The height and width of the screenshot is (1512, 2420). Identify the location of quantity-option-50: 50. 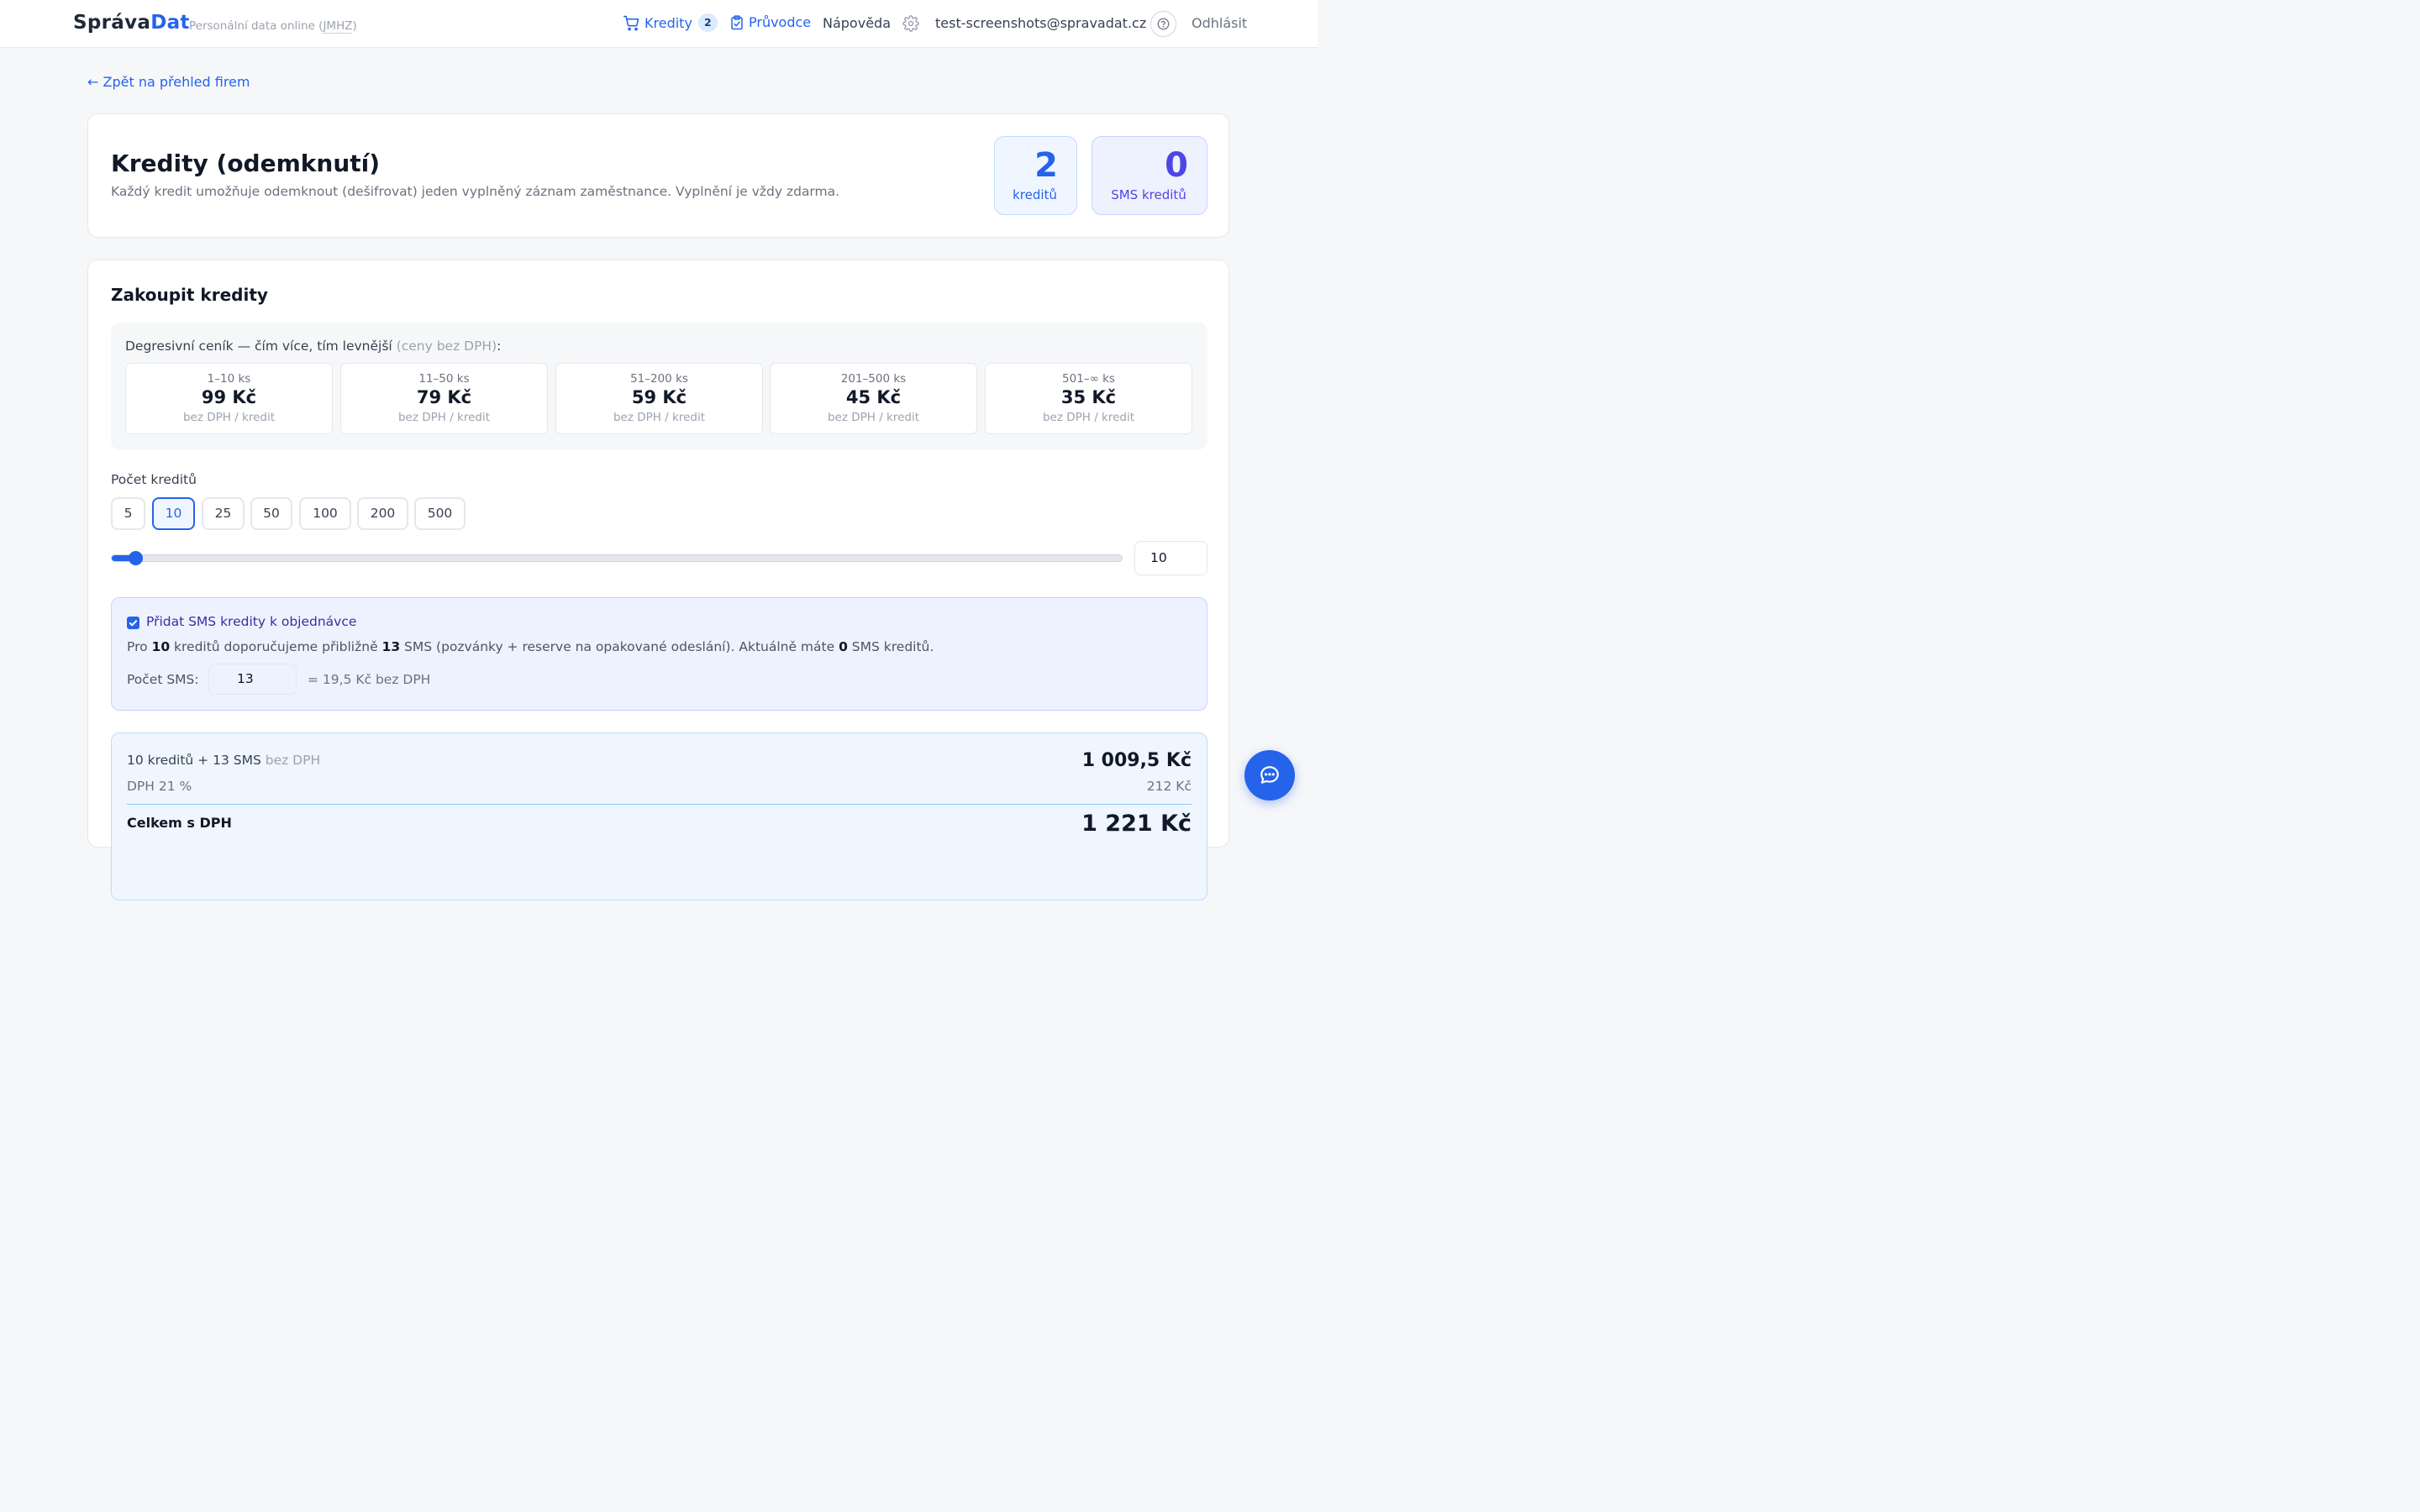
(271, 513).